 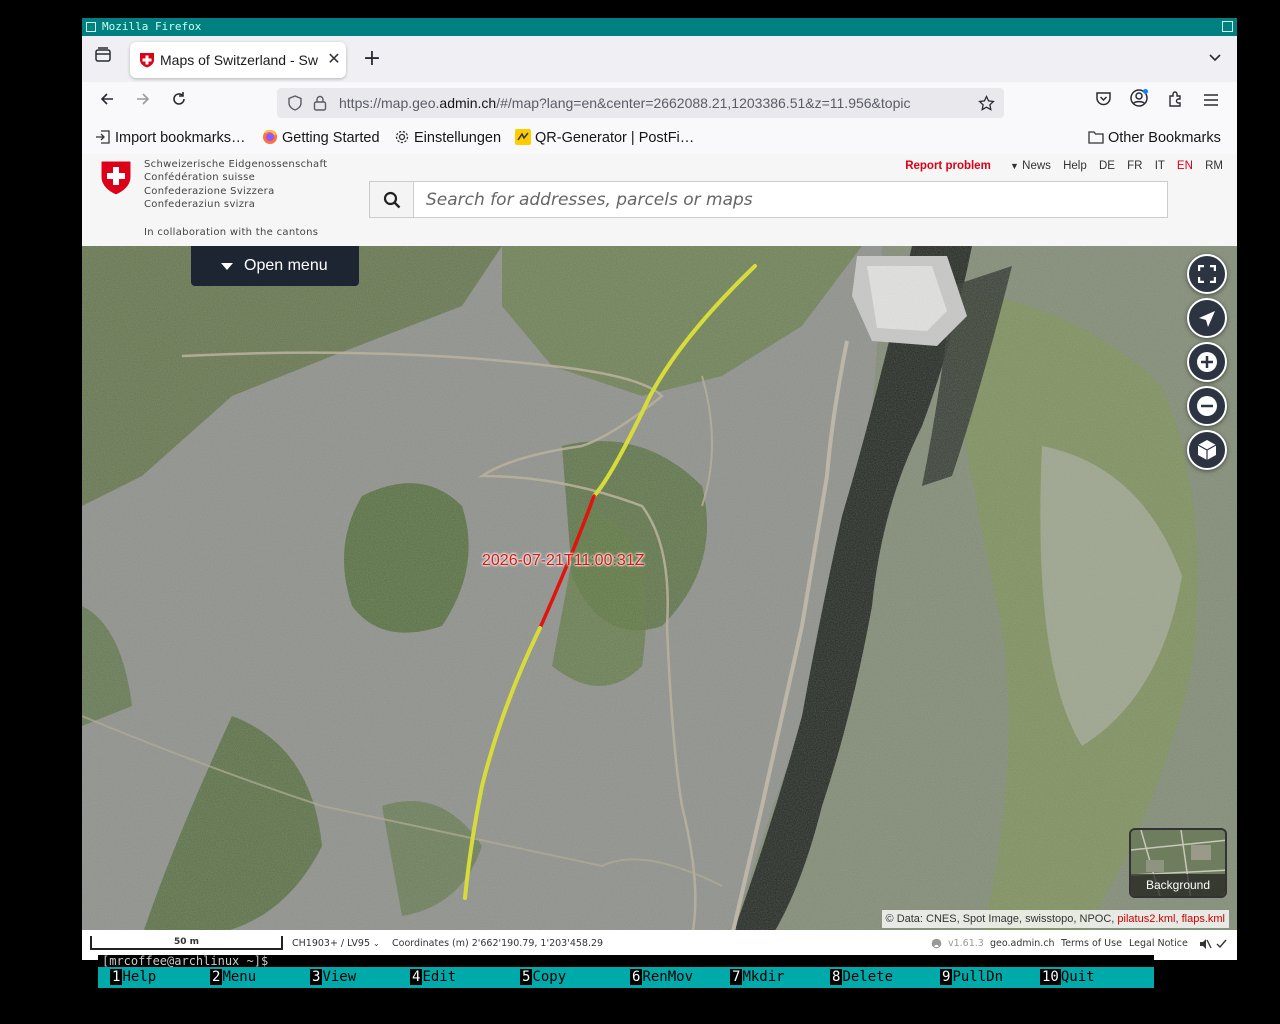 What do you see at coordinates (563, 560) in the screenshot?
I see `track-timestamp-label: 2026-07-21T11:00:31Z` at bounding box center [563, 560].